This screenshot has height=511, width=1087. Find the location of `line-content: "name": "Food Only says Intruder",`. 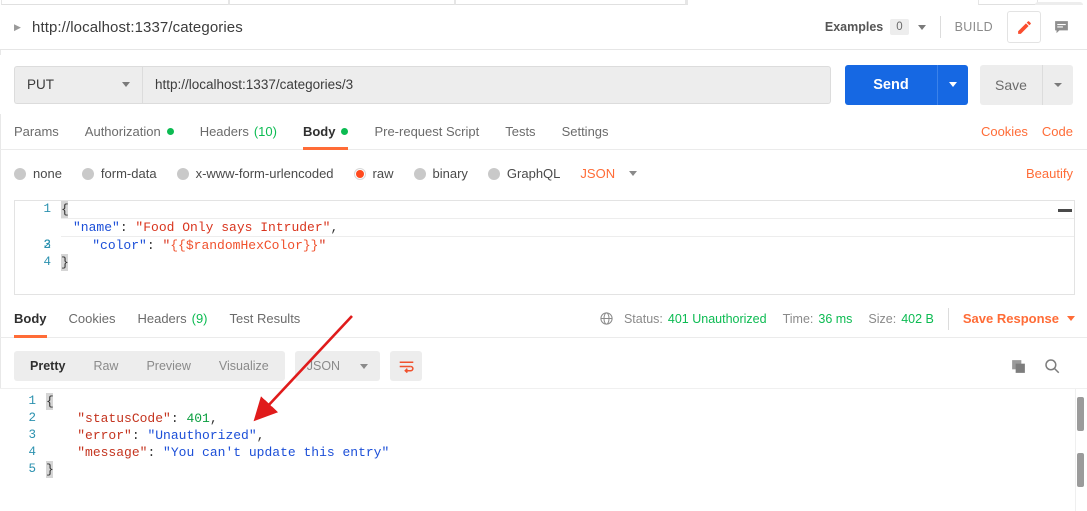

line-content: "name": "Food Only says Intruder", is located at coordinates (206, 227).